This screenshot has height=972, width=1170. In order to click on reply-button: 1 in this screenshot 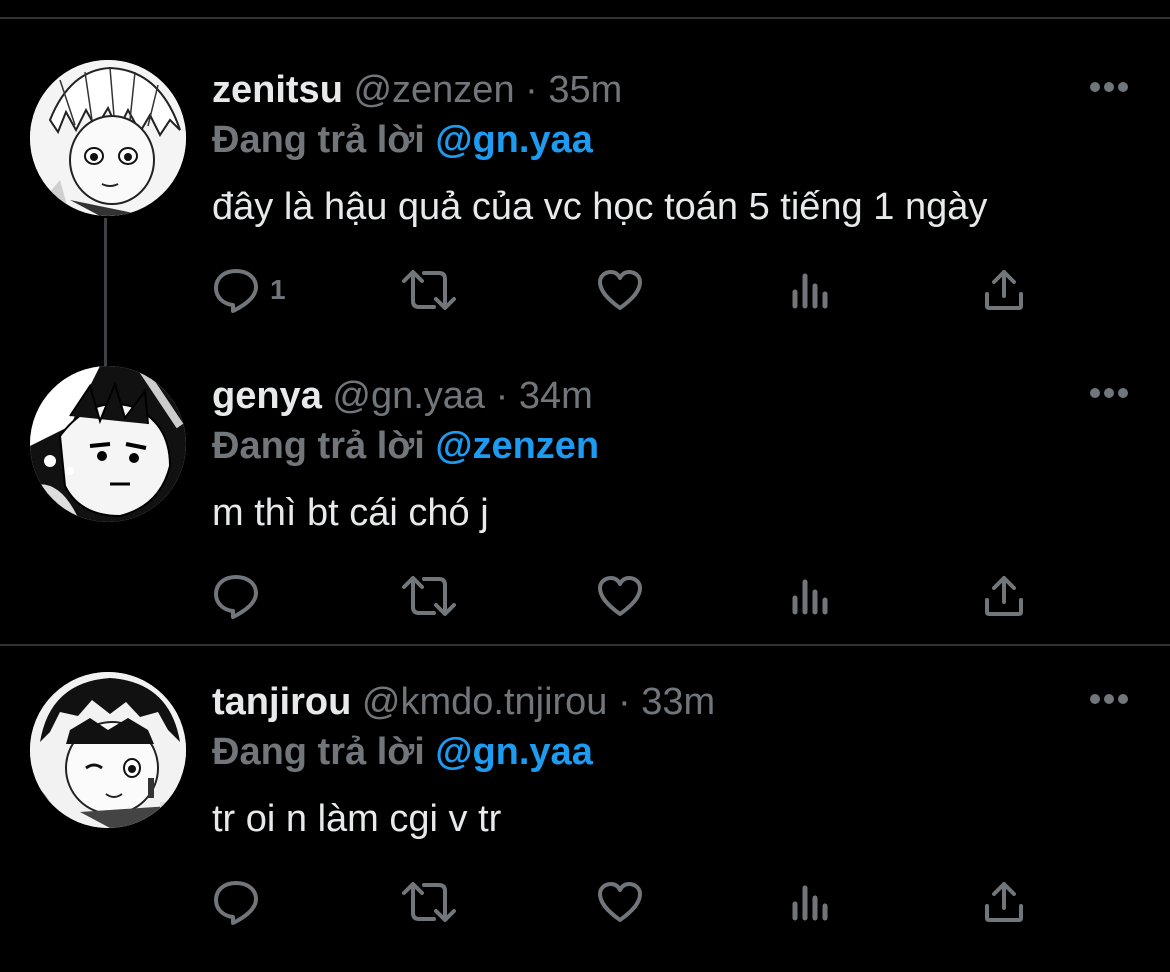, I will do `click(249, 290)`.